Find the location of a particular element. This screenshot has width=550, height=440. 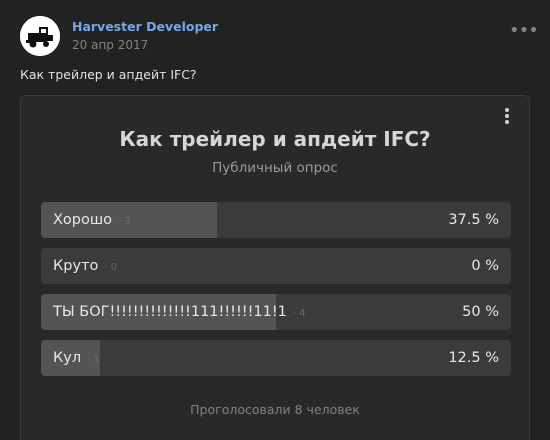

poll-option-count: 0 is located at coordinates (110, 267).